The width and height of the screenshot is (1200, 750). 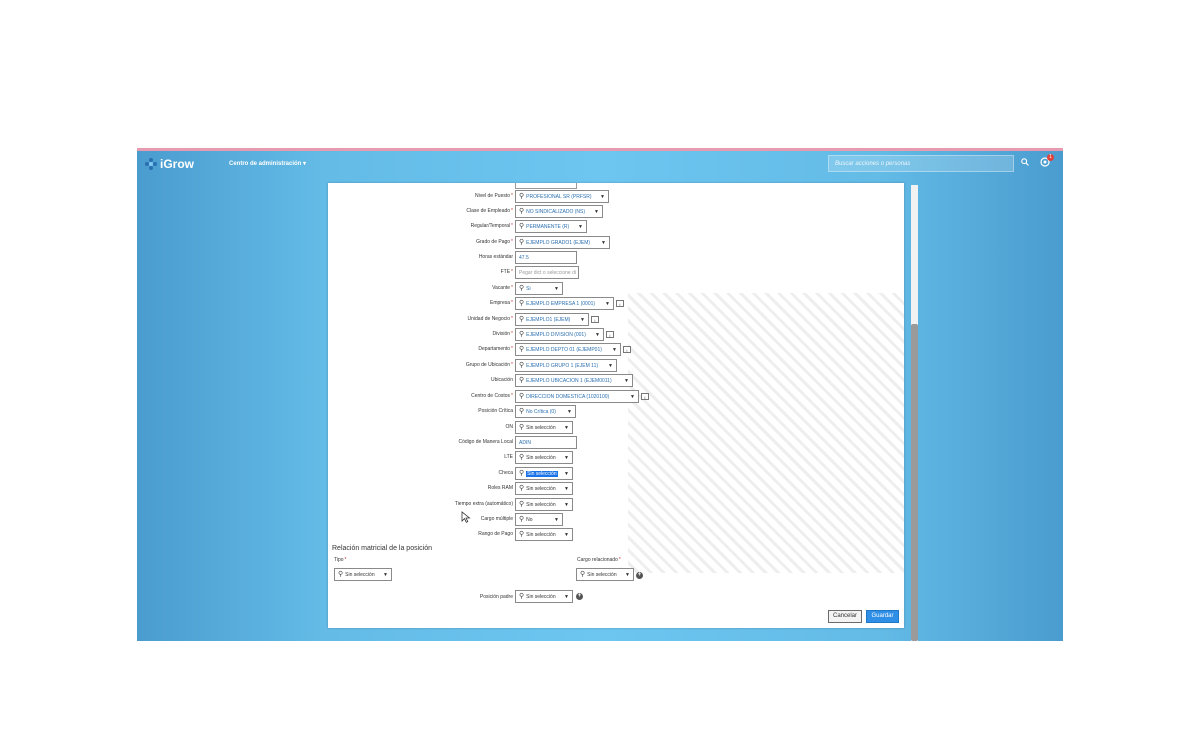 What do you see at coordinates (507, 272) in the screenshot?
I see `field-label: FTE*` at bounding box center [507, 272].